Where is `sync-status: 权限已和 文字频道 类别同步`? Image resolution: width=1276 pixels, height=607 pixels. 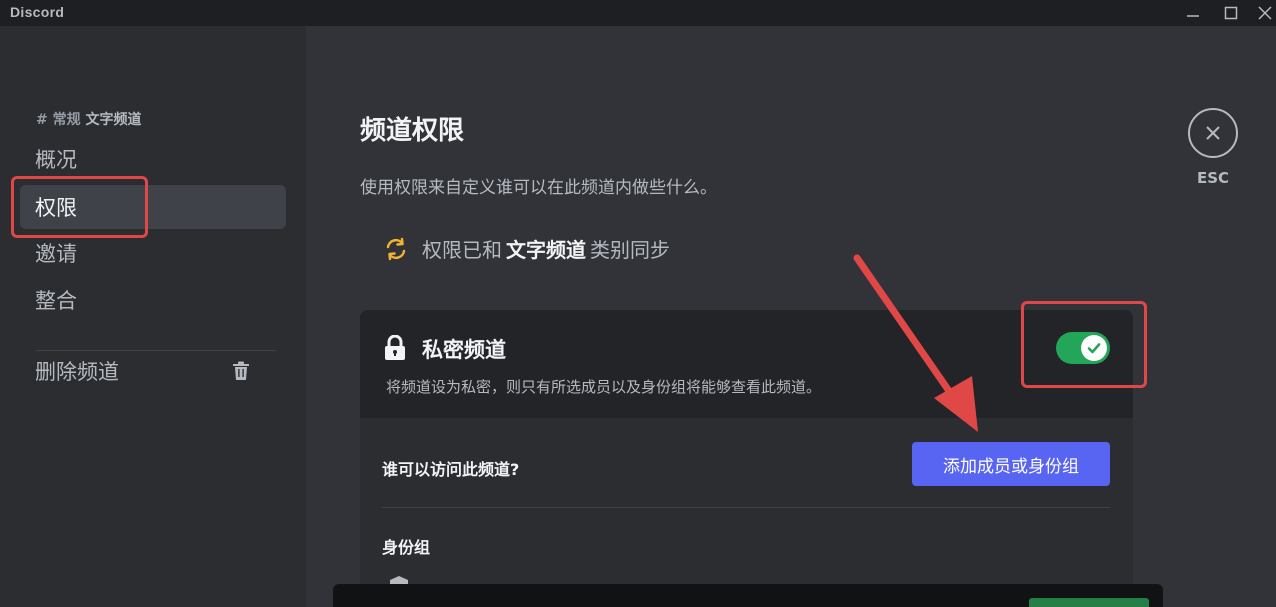
sync-status: 权限已和 文字频道 类别同步 is located at coordinates (527, 248).